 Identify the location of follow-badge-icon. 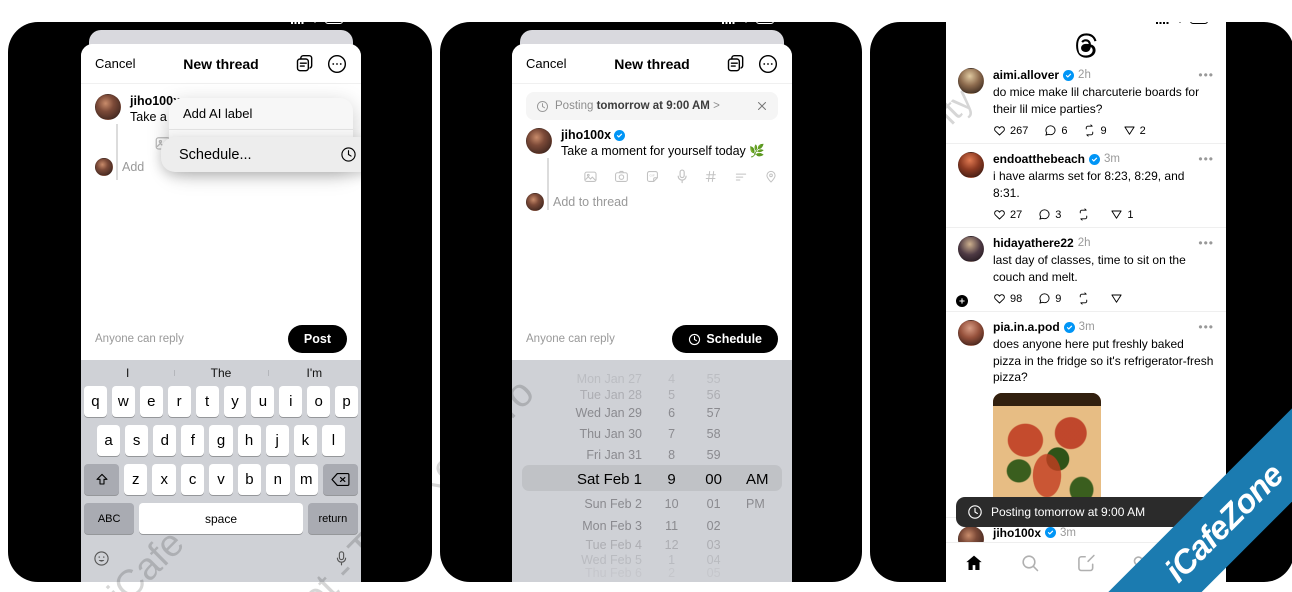
(962, 301).